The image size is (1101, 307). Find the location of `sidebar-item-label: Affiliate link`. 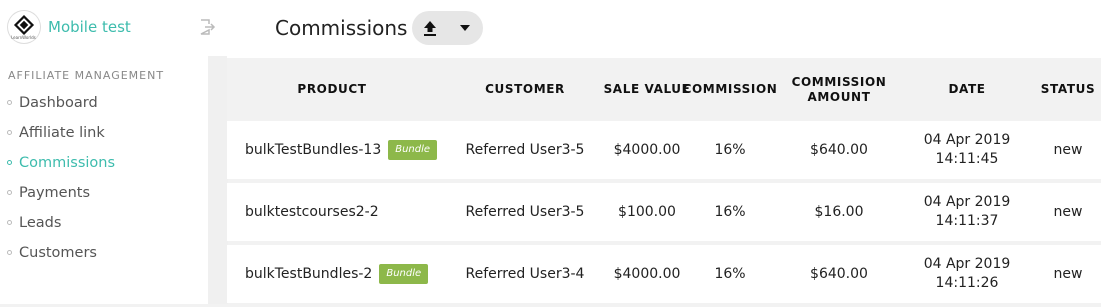

sidebar-item-label: Affiliate link is located at coordinates (62, 133).